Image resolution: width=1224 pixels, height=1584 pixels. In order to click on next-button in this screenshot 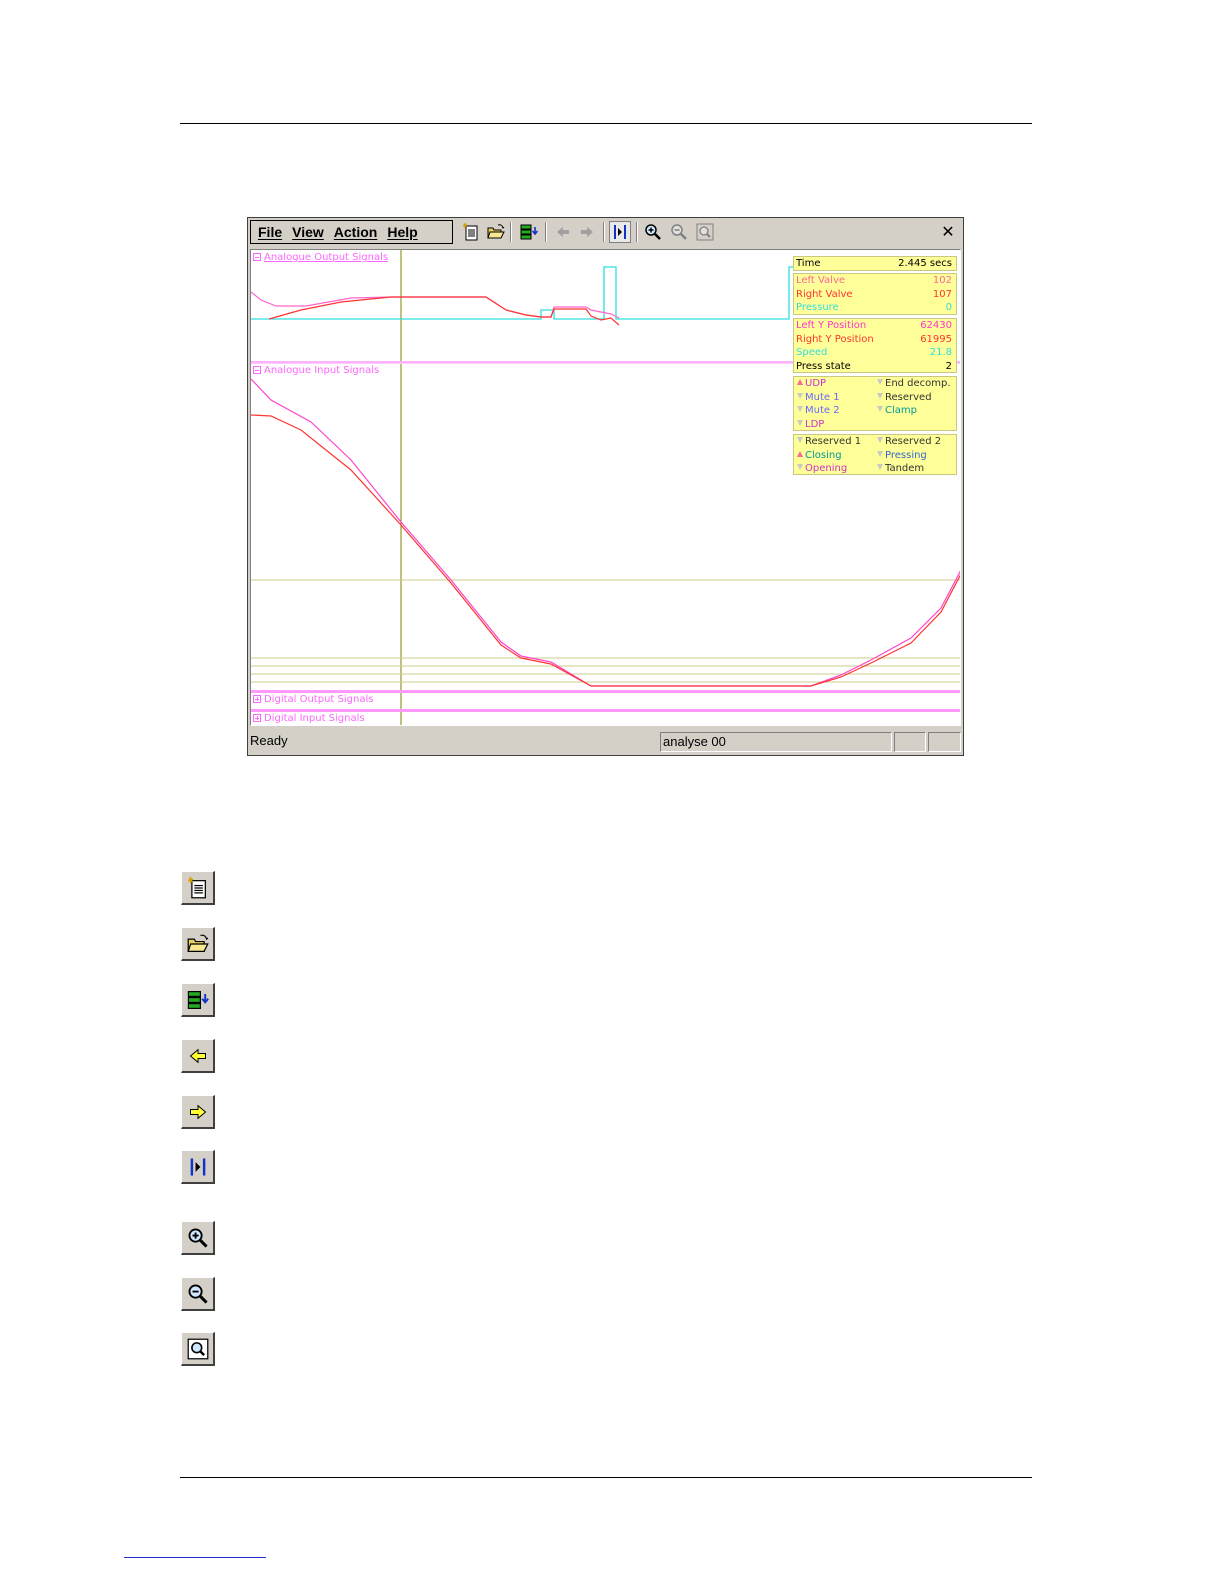, I will do `click(587, 232)`.